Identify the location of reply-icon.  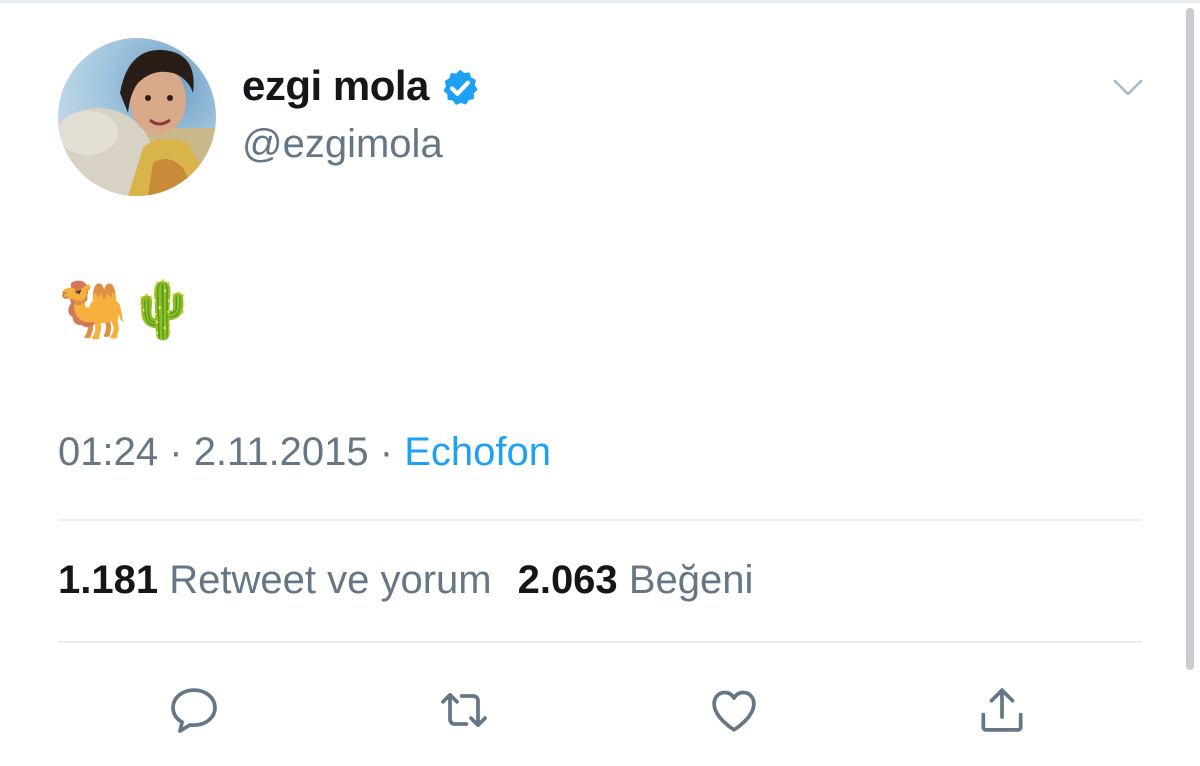
(194, 710).